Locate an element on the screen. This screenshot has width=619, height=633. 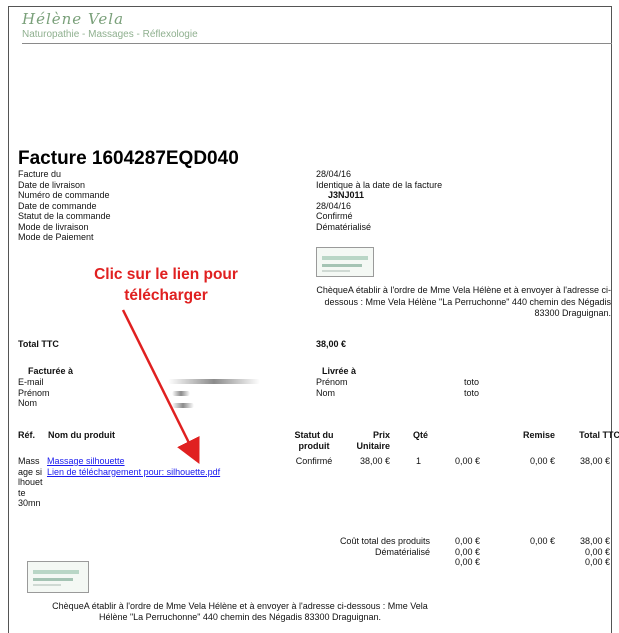
total-value: 38,00 € is located at coordinates (331, 344).